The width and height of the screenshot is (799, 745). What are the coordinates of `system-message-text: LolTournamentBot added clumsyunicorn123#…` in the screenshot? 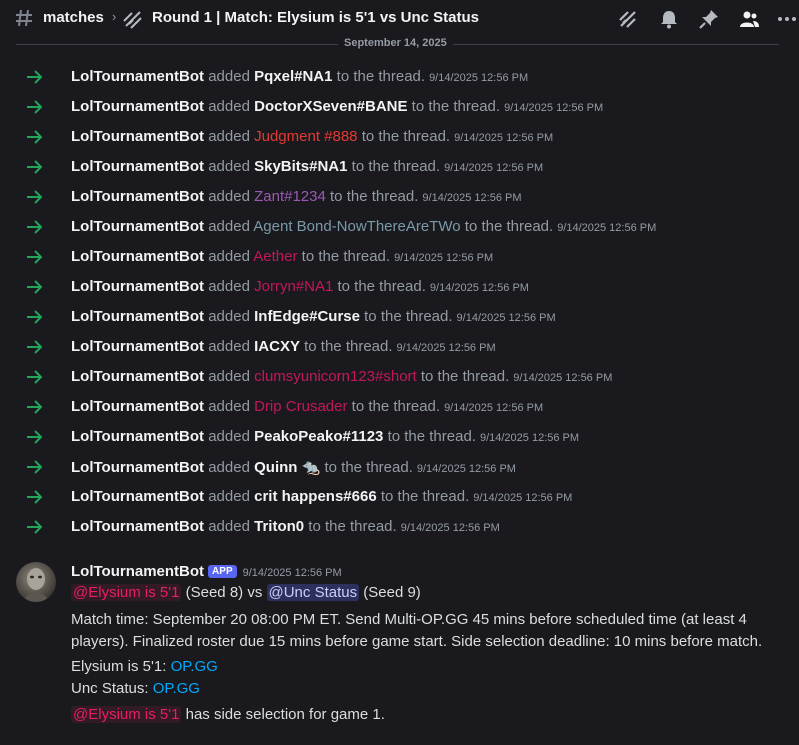 It's located at (341, 376).